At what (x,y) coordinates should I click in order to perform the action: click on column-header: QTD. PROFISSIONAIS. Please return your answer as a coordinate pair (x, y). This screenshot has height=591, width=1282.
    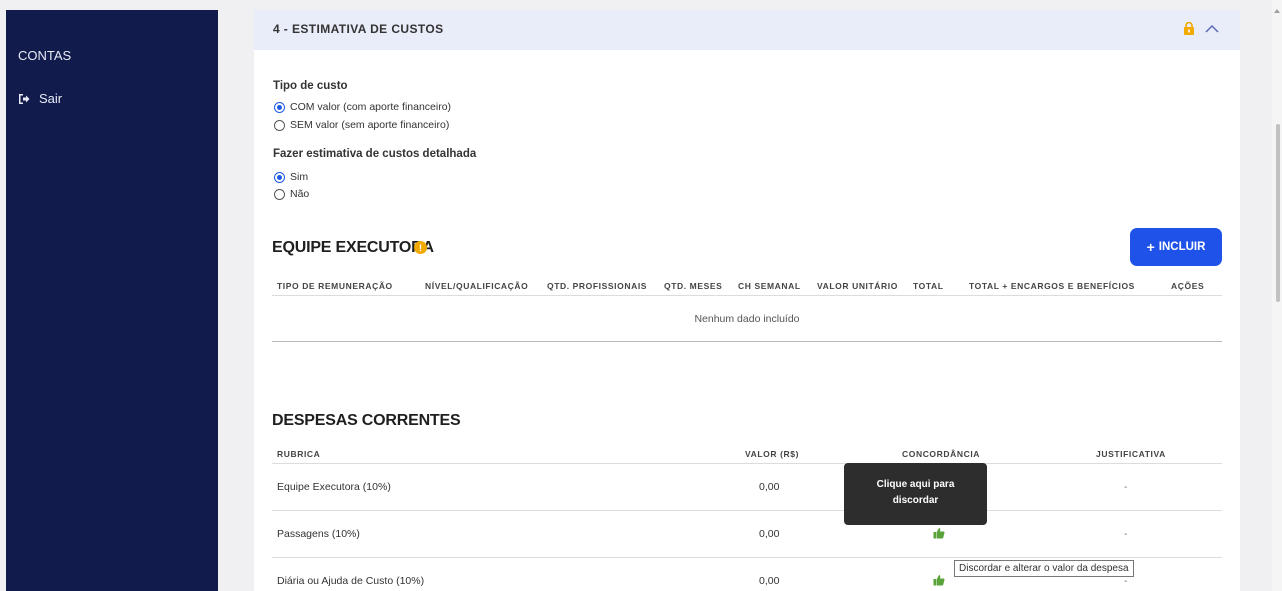
    Looking at the image, I should click on (597, 286).